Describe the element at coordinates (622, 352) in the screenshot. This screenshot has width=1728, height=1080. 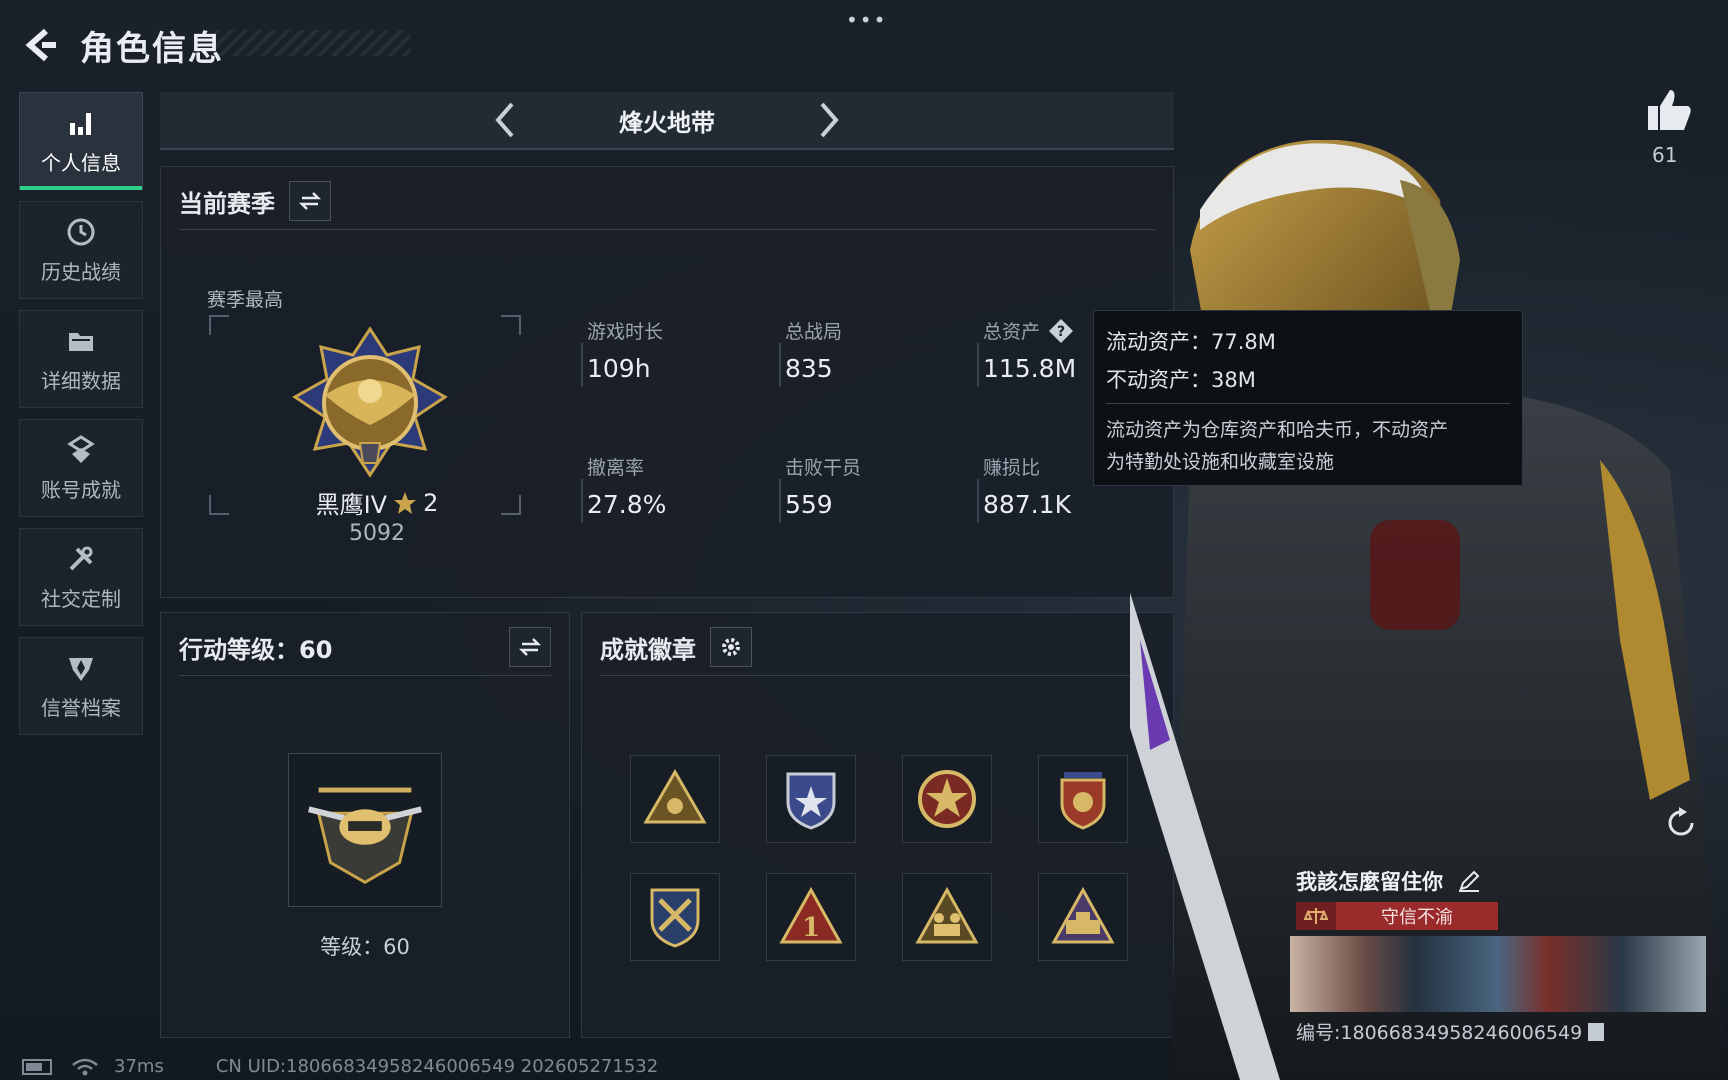
I see `stat-play-time: 游戏时长 109h` at that location.